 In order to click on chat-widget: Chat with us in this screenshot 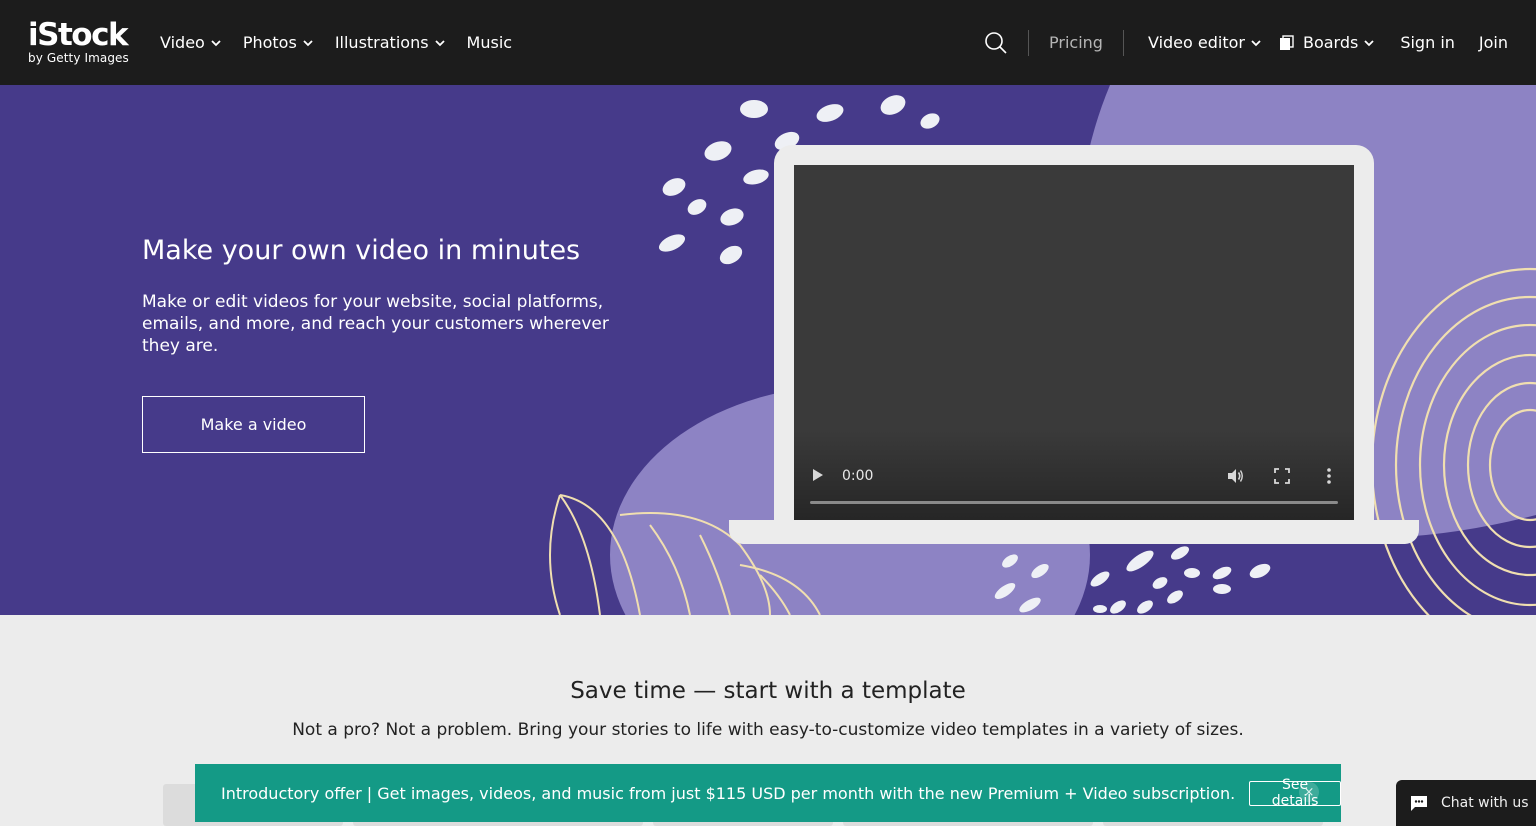, I will do `click(1466, 803)`.